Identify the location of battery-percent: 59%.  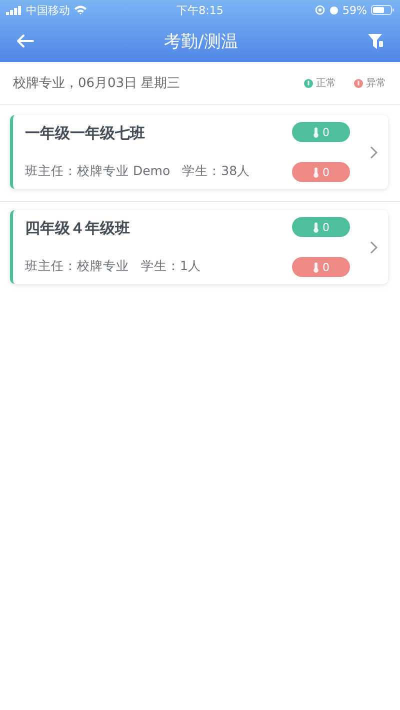
(354, 10).